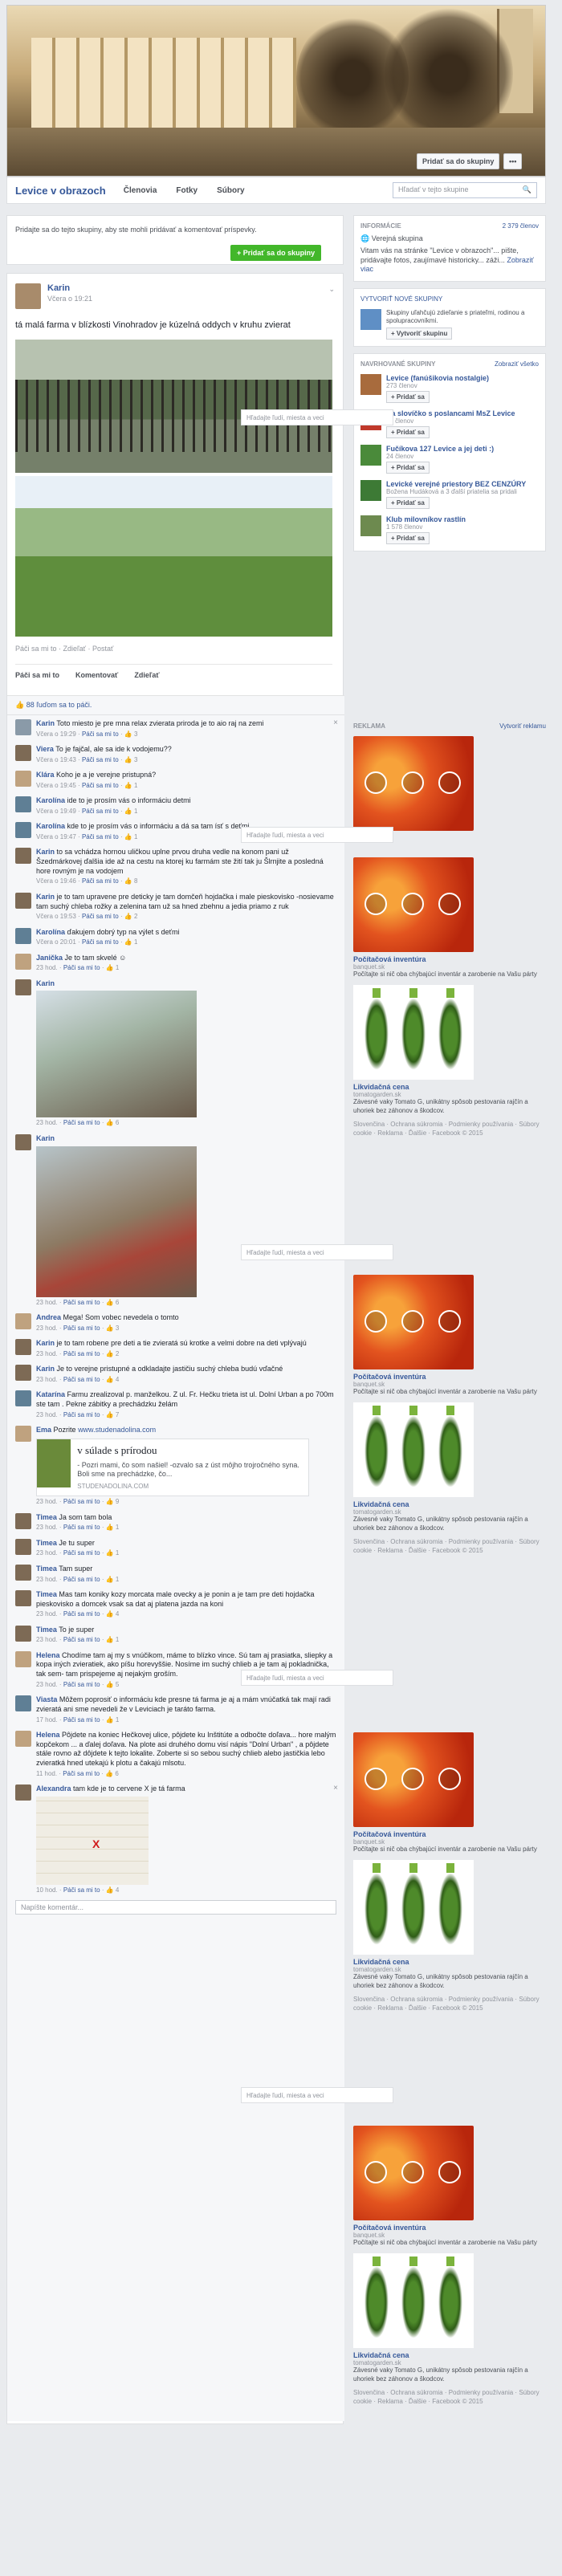  Describe the element at coordinates (335, 1789) in the screenshot. I see `close-icon: ×` at that location.